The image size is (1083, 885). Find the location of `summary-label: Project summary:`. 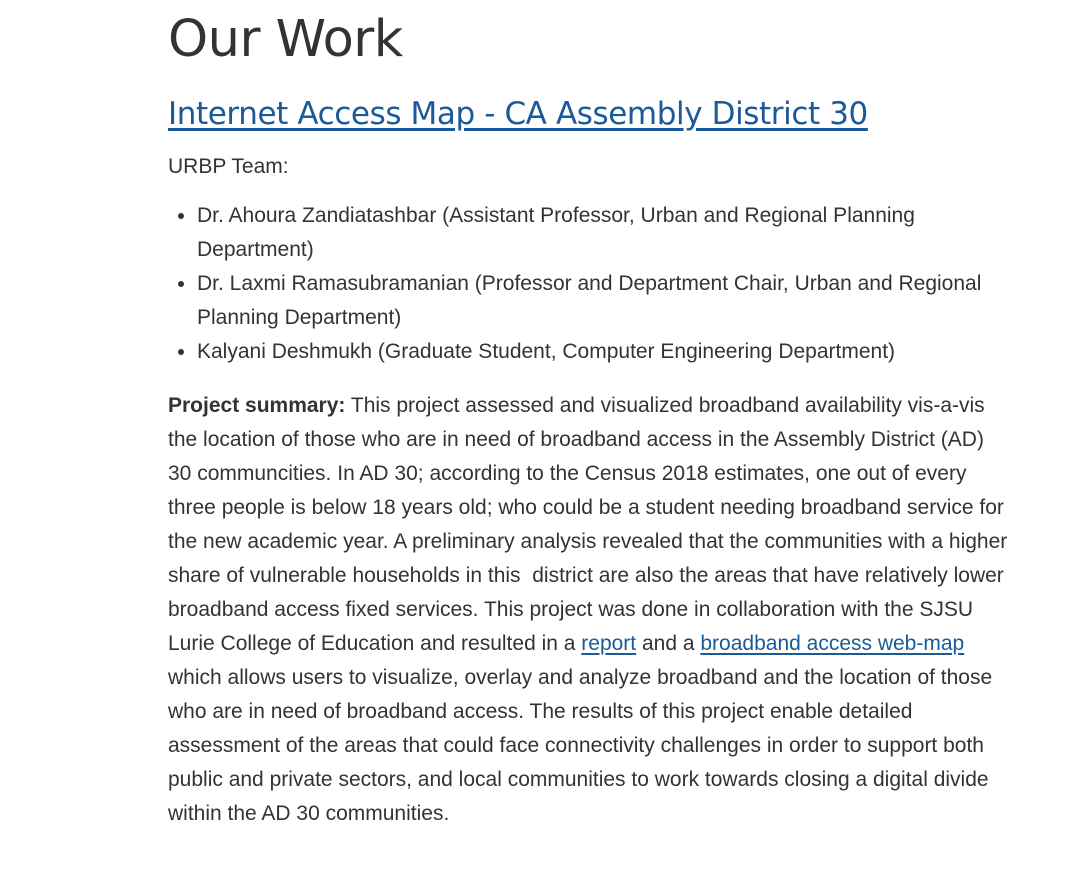

summary-label: Project summary: is located at coordinates (257, 405).